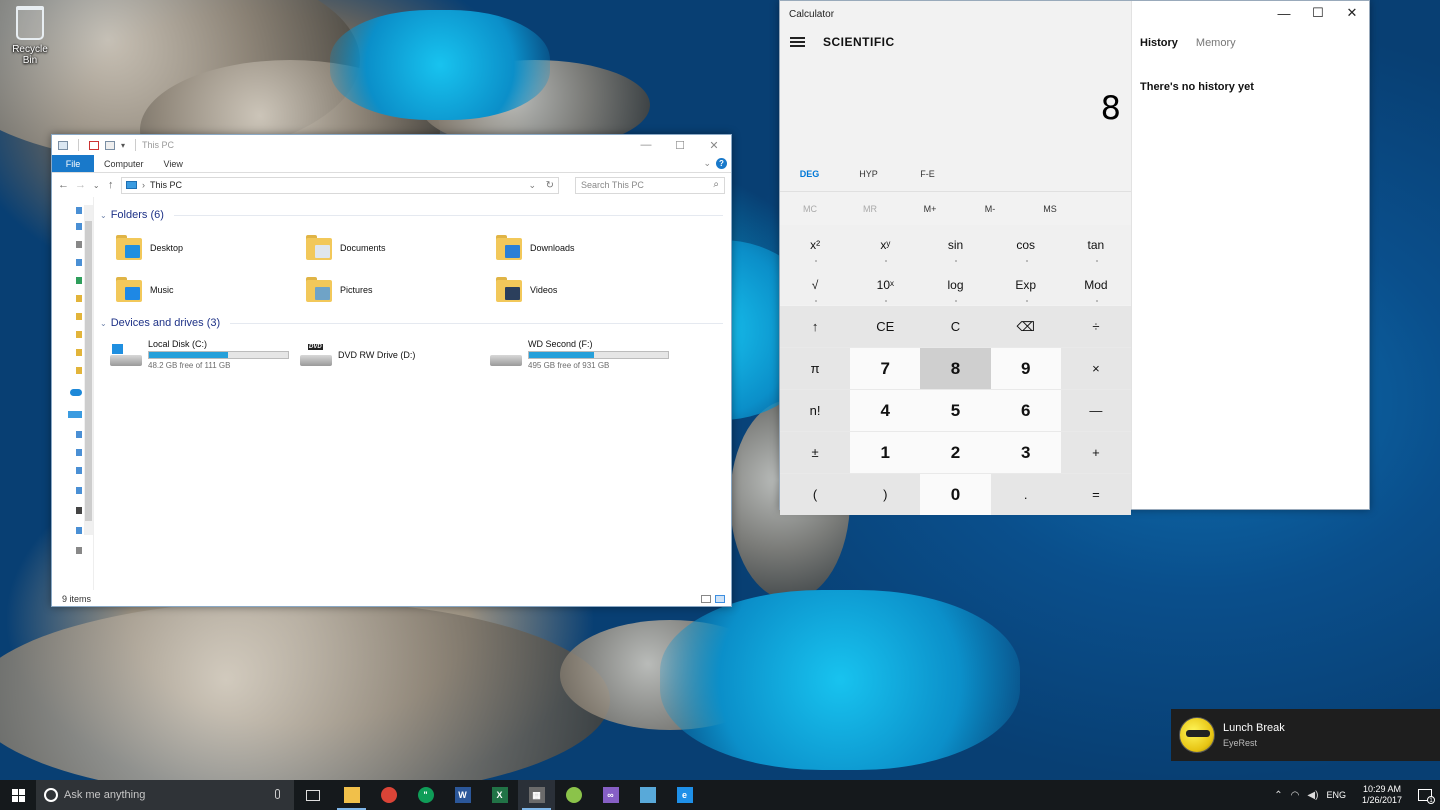 This screenshot has width=1440, height=810. Describe the element at coordinates (18, 795) in the screenshot. I see `start-button` at that location.